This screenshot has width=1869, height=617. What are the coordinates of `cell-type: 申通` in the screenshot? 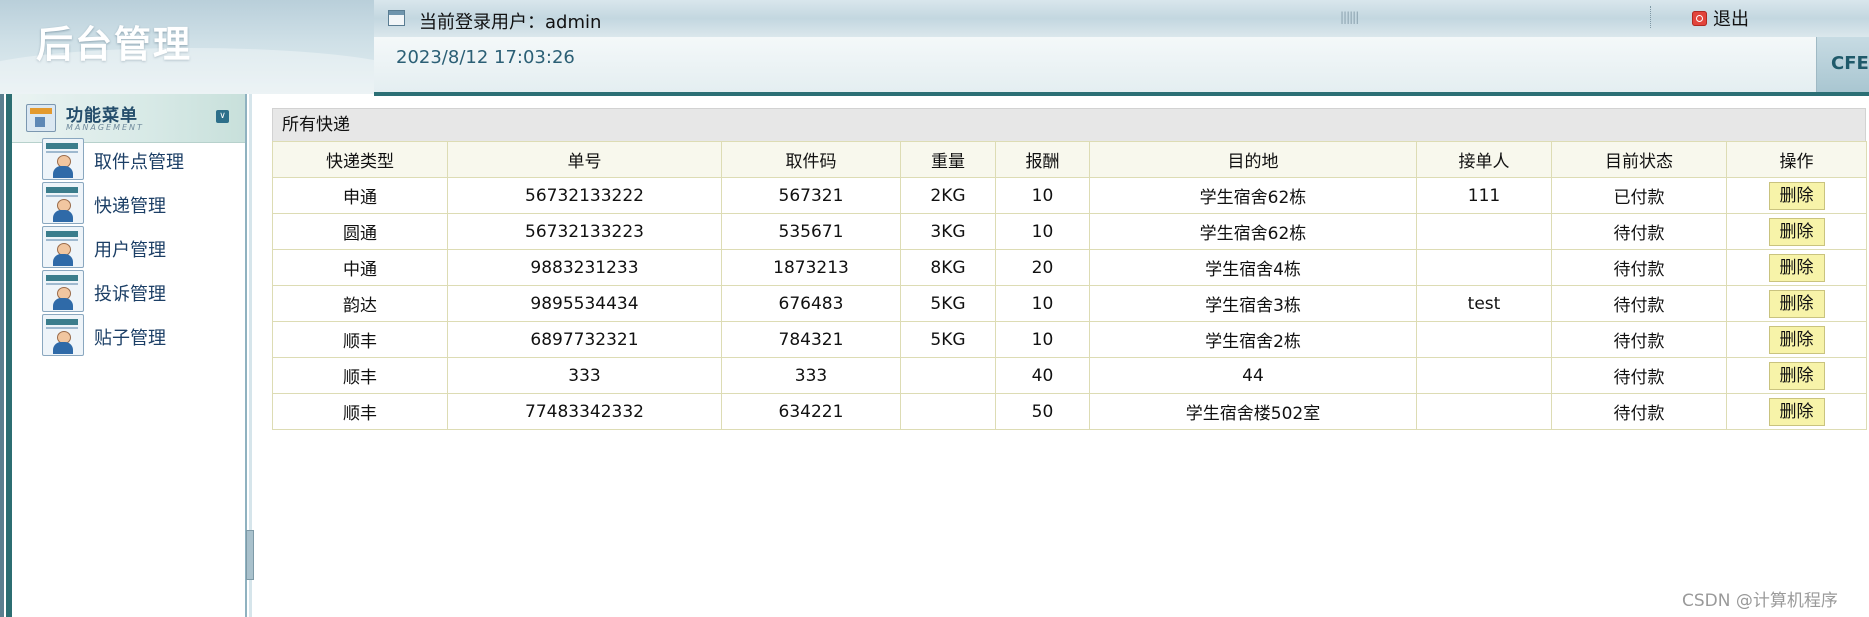 It's located at (360, 195).